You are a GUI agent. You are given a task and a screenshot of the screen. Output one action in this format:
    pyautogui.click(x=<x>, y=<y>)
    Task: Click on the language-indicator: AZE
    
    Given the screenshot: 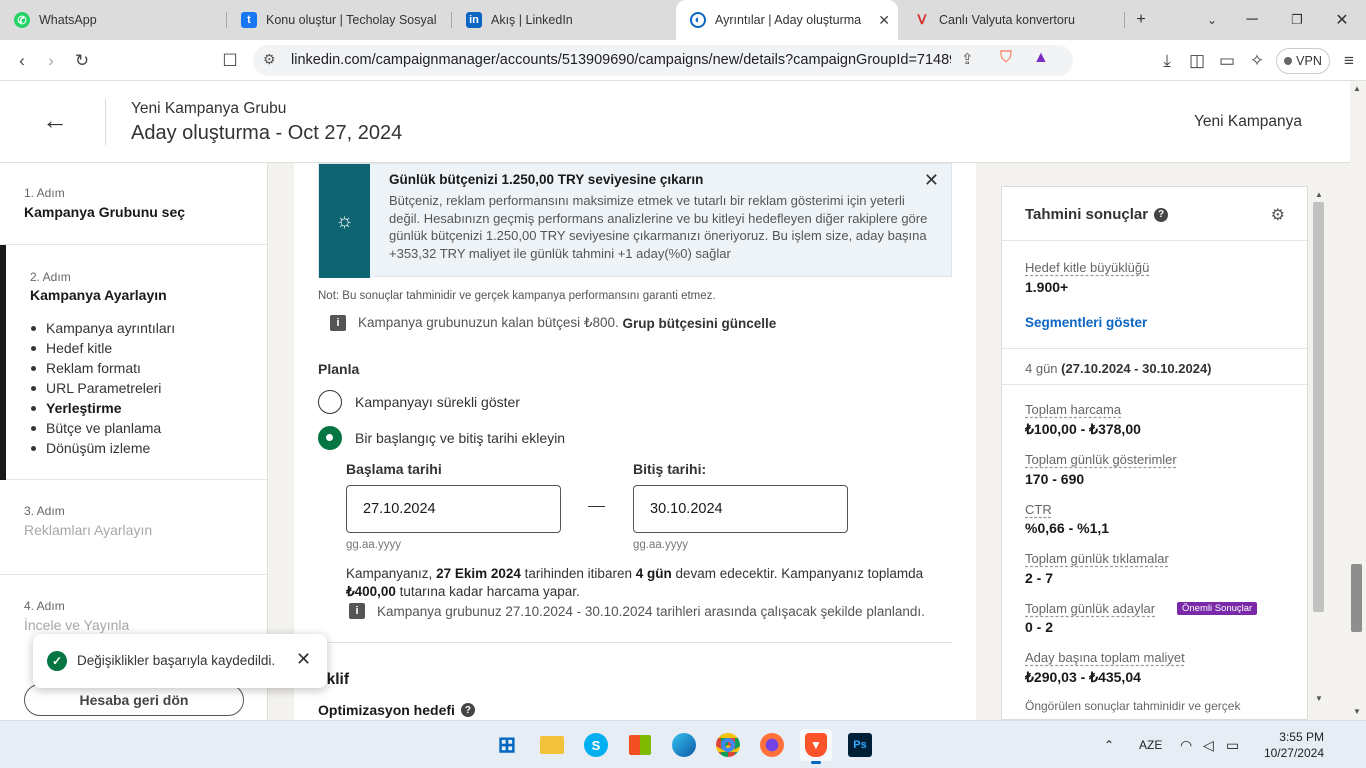 What is the action you would take?
    pyautogui.click(x=1150, y=744)
    